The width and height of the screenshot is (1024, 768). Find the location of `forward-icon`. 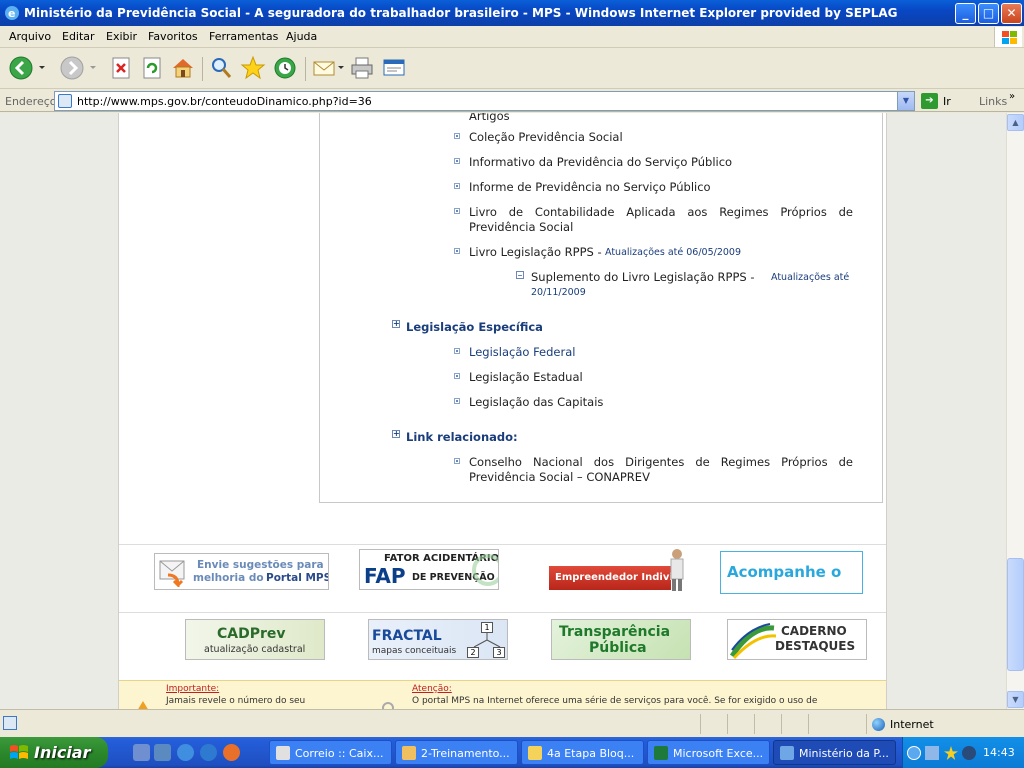

forward-icon is located at coordinates (72, 68).